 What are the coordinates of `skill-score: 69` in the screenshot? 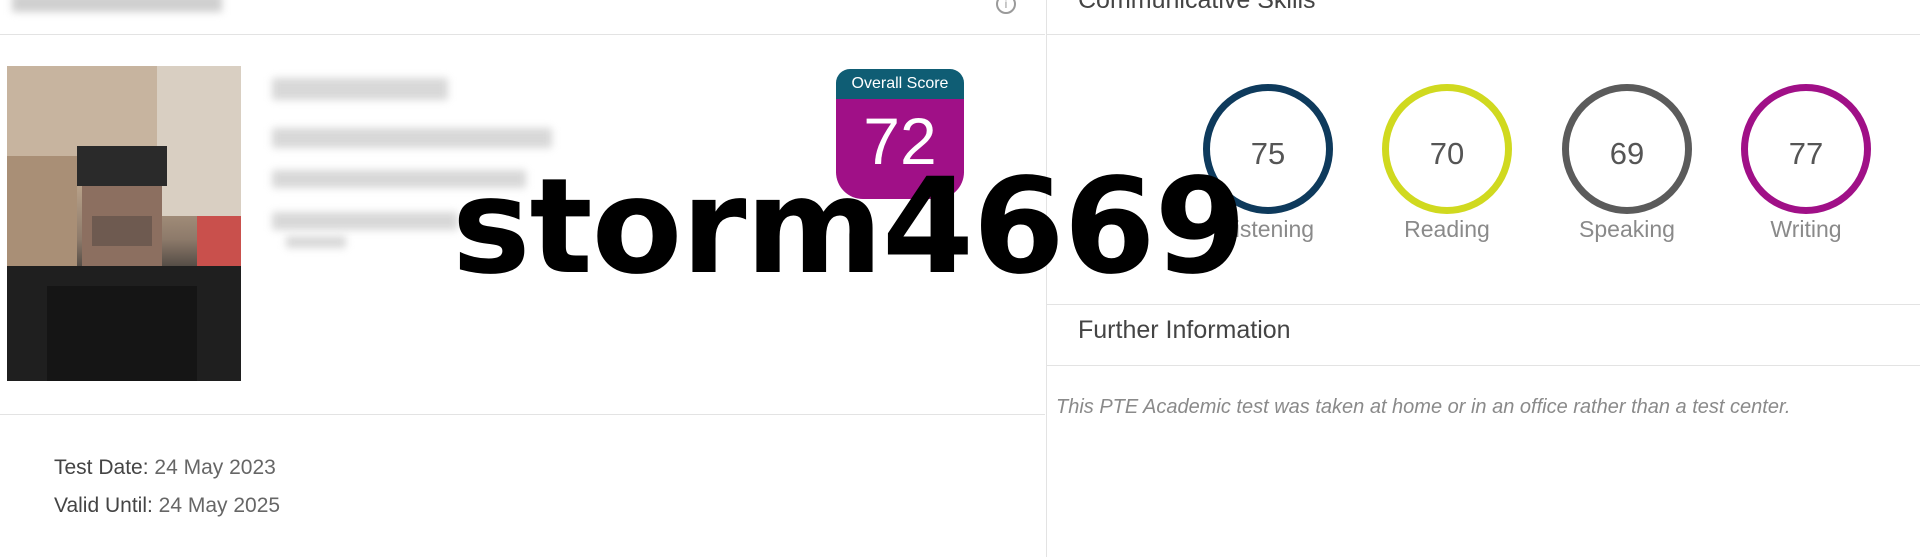 It's located at (1627, 153).